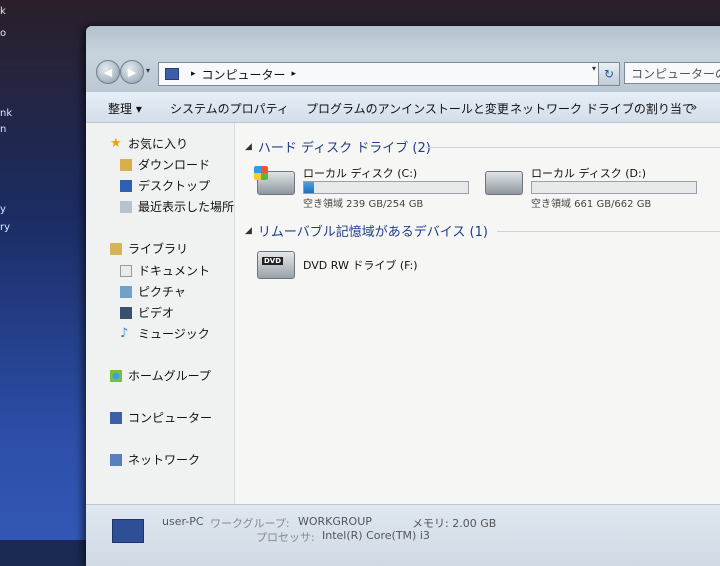  I want to click on sidebar-item-recent: 最近表示した場所, so click(177, 206).